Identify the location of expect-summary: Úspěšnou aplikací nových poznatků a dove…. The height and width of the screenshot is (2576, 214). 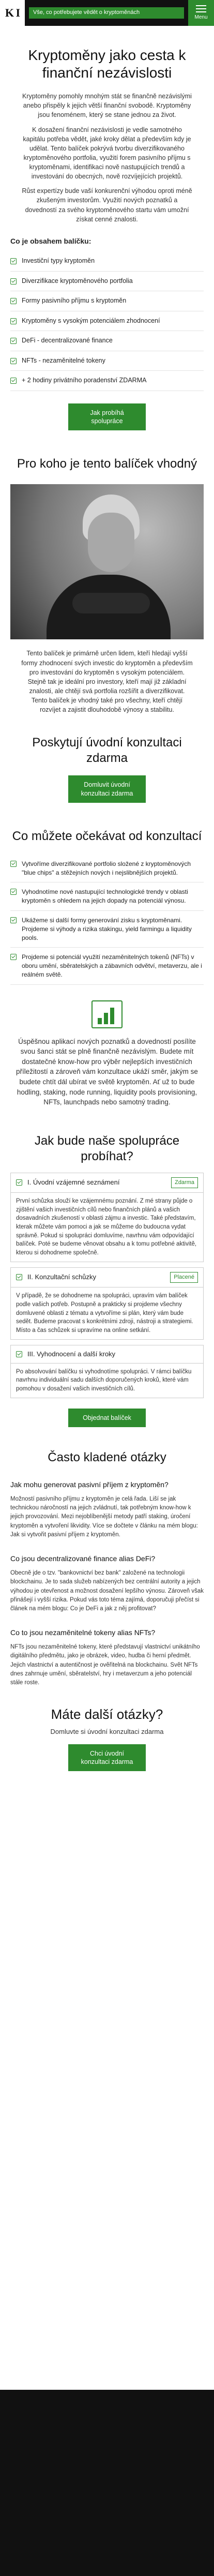
(107, 1071).